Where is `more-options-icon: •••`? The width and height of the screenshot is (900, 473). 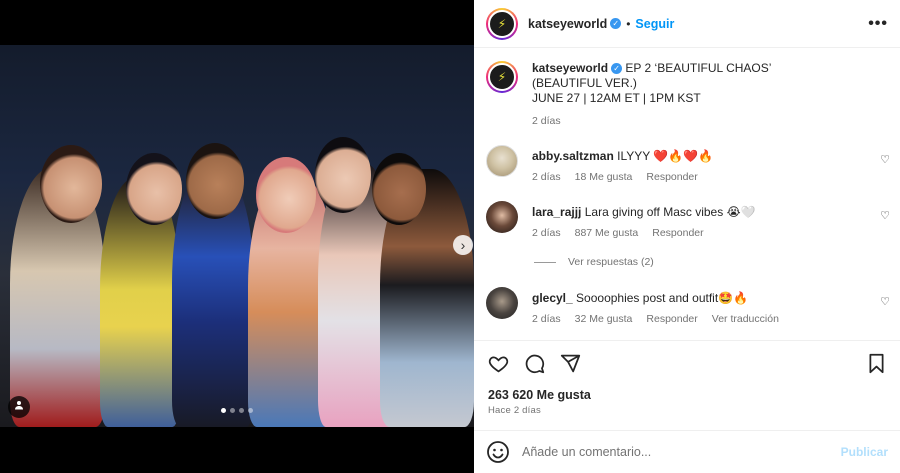 more-options-icon: ••• is located at coordinates (878, 24).